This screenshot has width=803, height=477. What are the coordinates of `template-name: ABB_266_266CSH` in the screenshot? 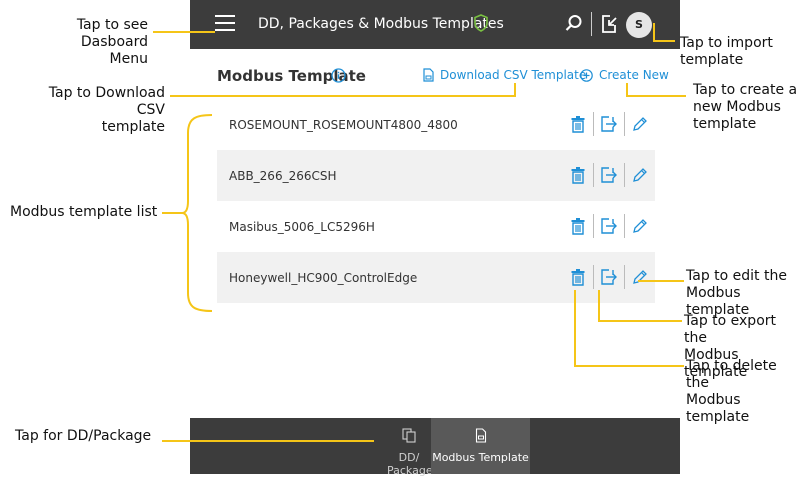 It's located at (283, 175).